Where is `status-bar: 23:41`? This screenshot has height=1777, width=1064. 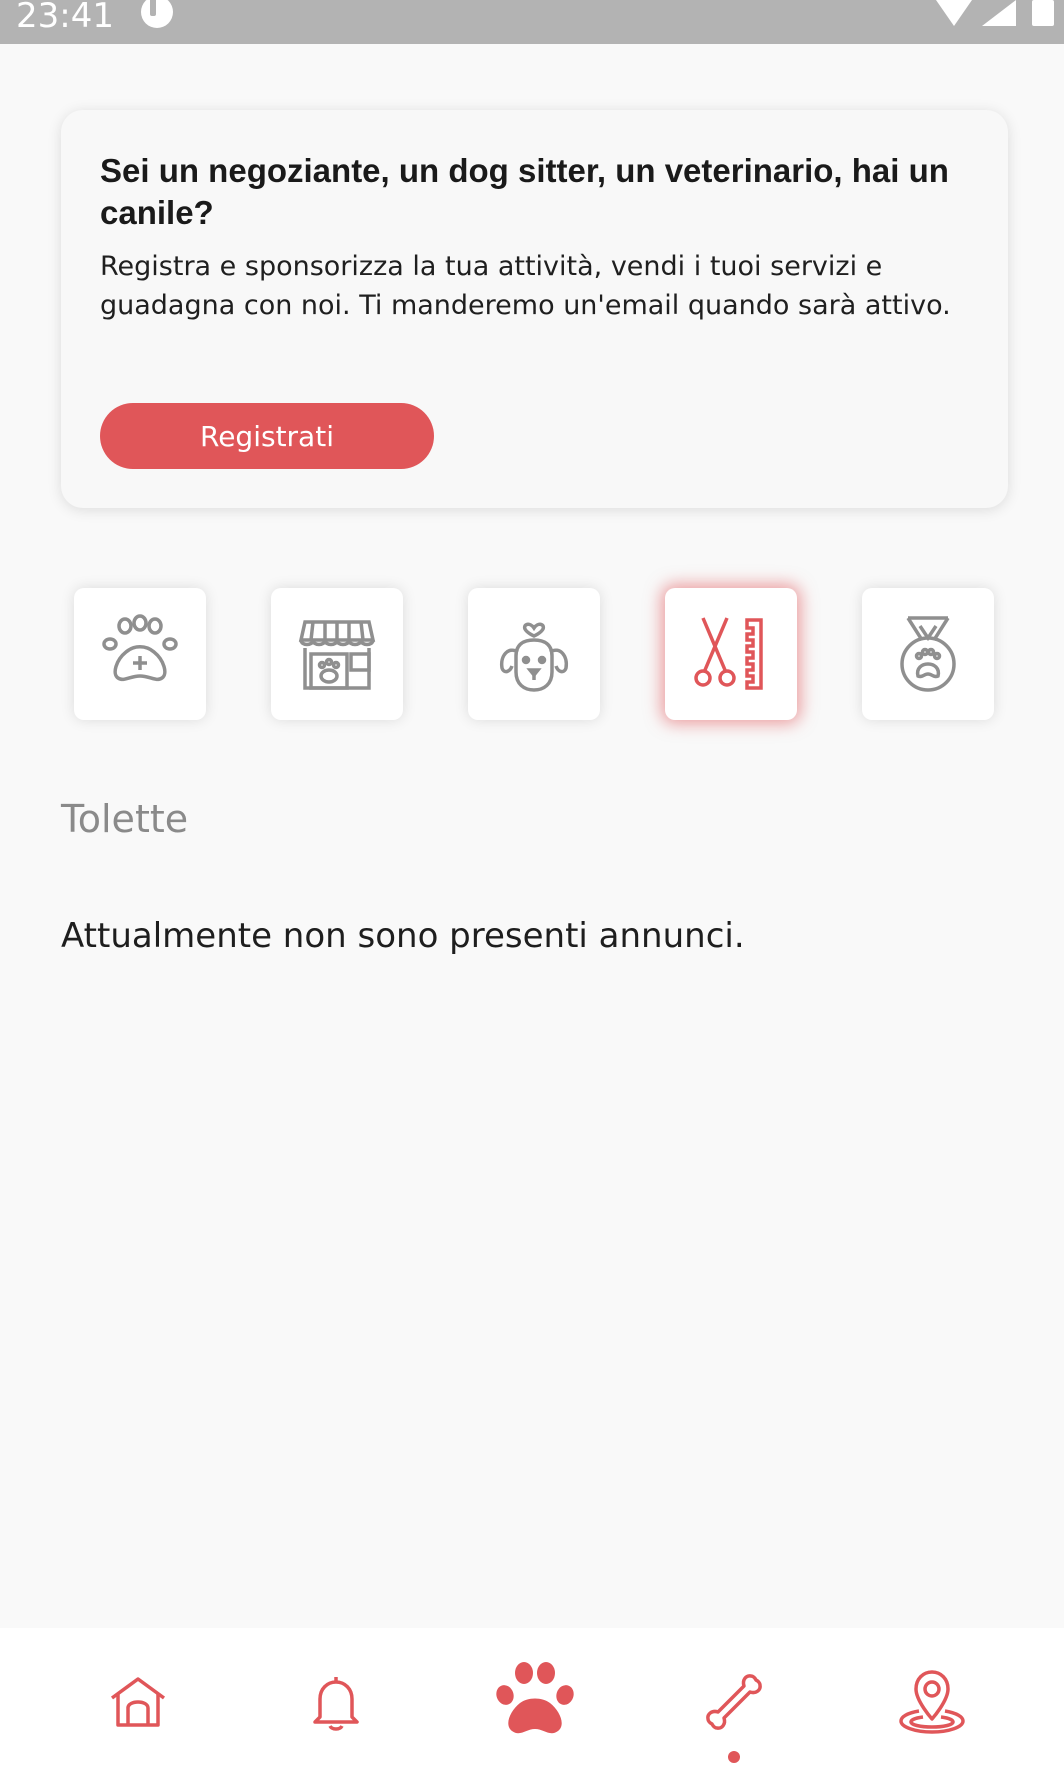
status-bar: 23:41 is located at coordinates (532, 22).